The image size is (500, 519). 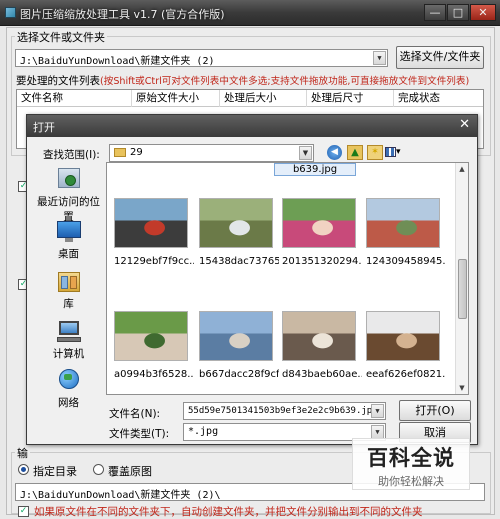 What do you see at coordinates (458, 12) in the screenshot?
I see `maximize-button: □` at bounding box center [458, 12].